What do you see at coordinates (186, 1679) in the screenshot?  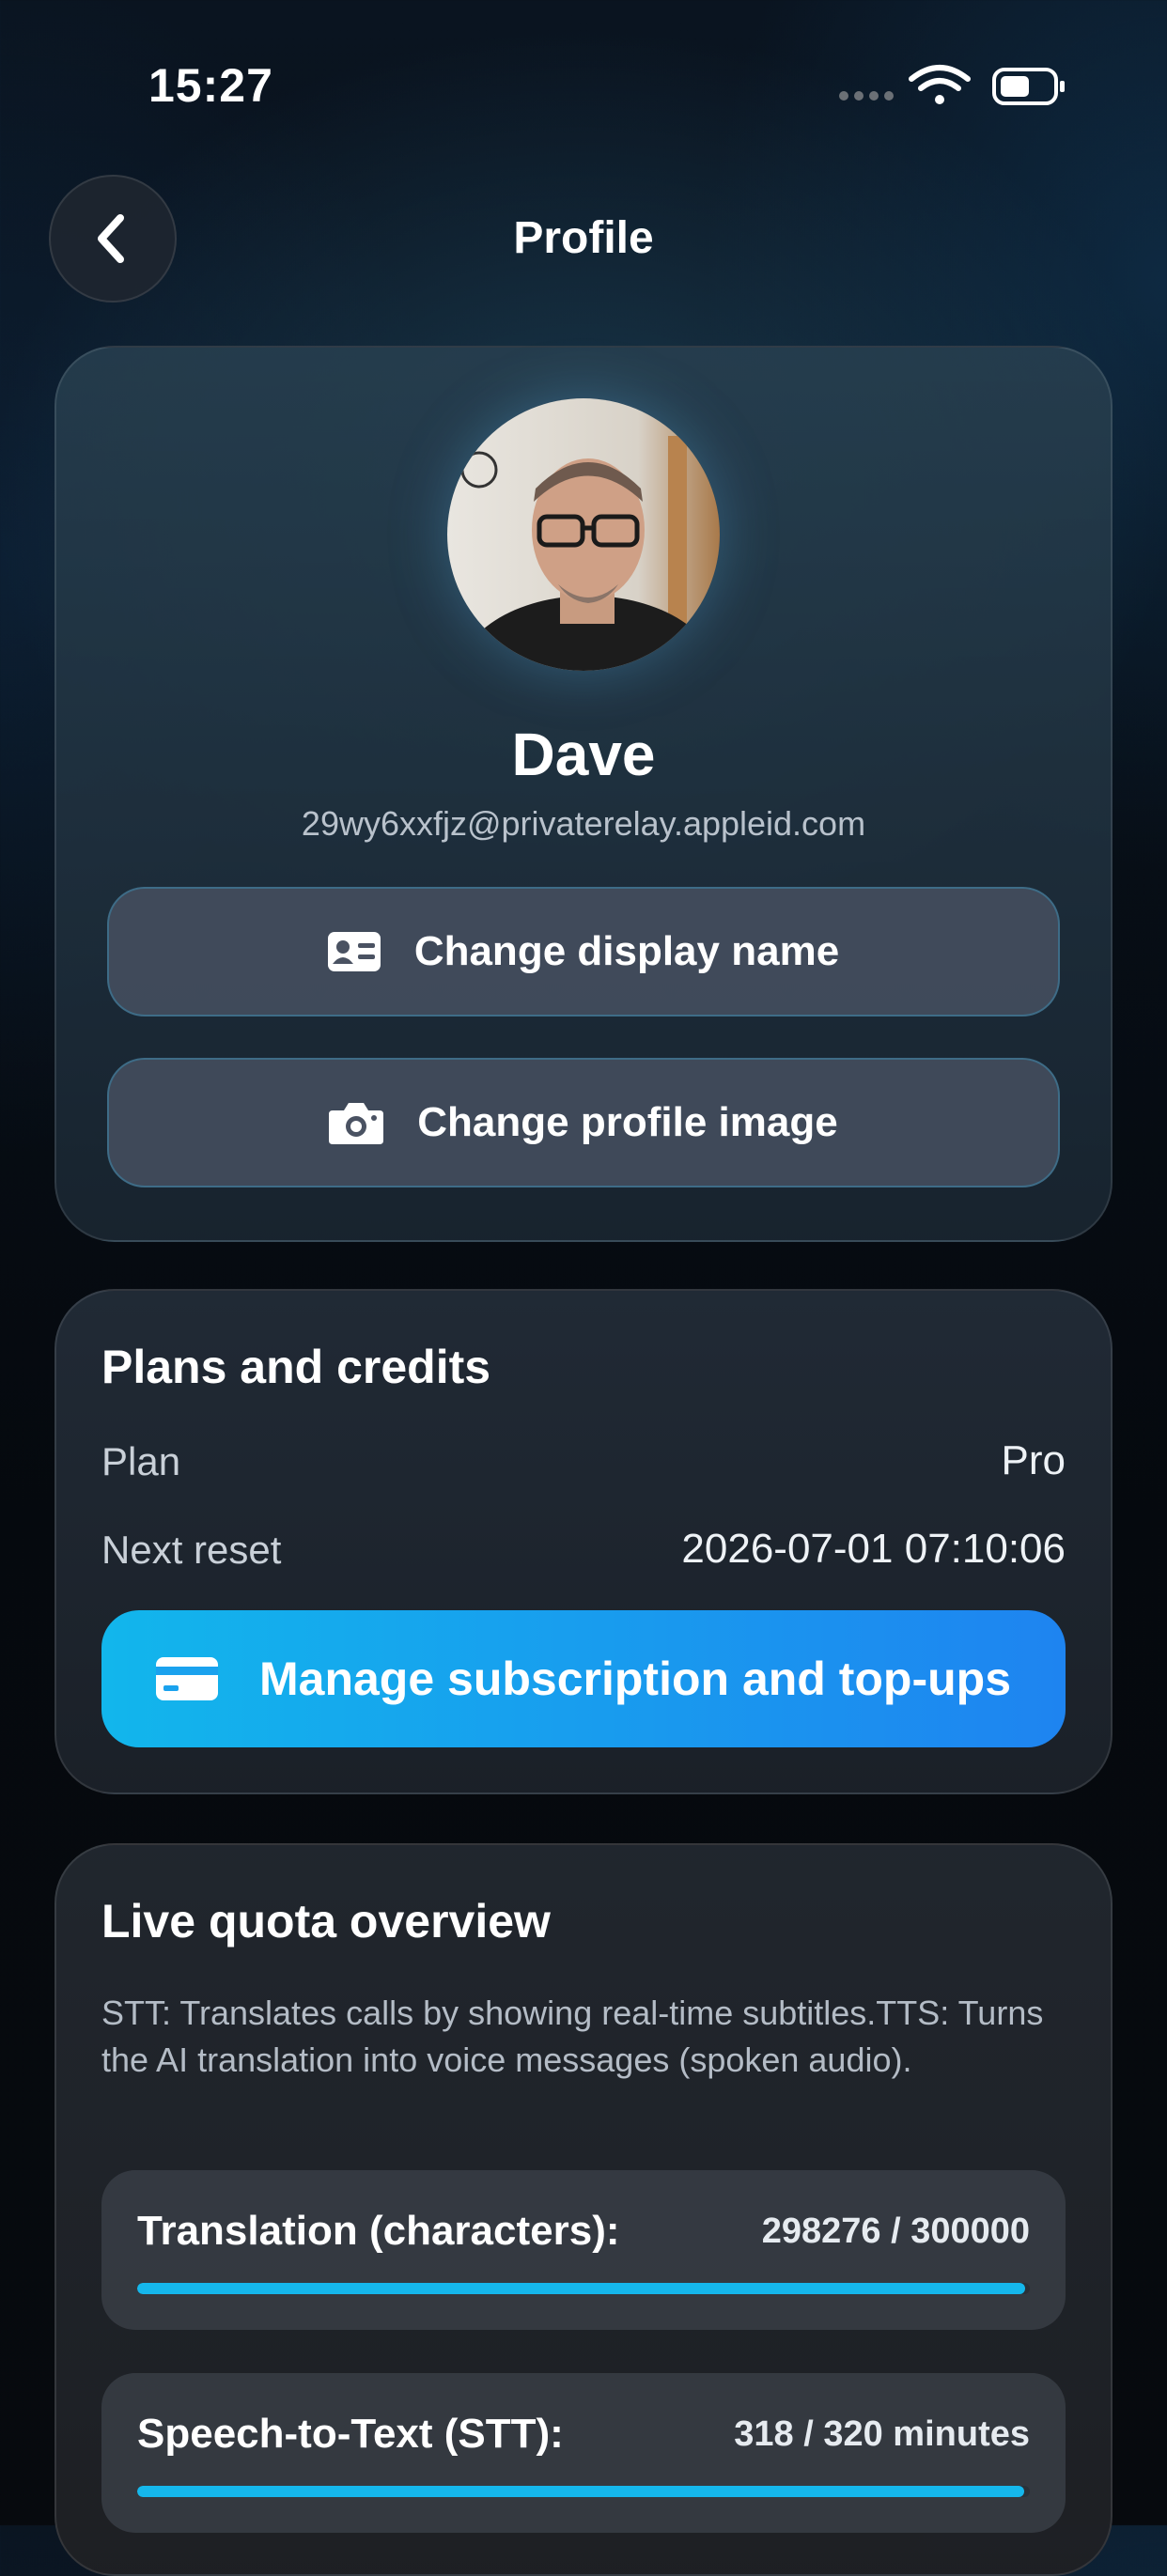 I see `credit-card-icon` at bounding box center [186, 1679].